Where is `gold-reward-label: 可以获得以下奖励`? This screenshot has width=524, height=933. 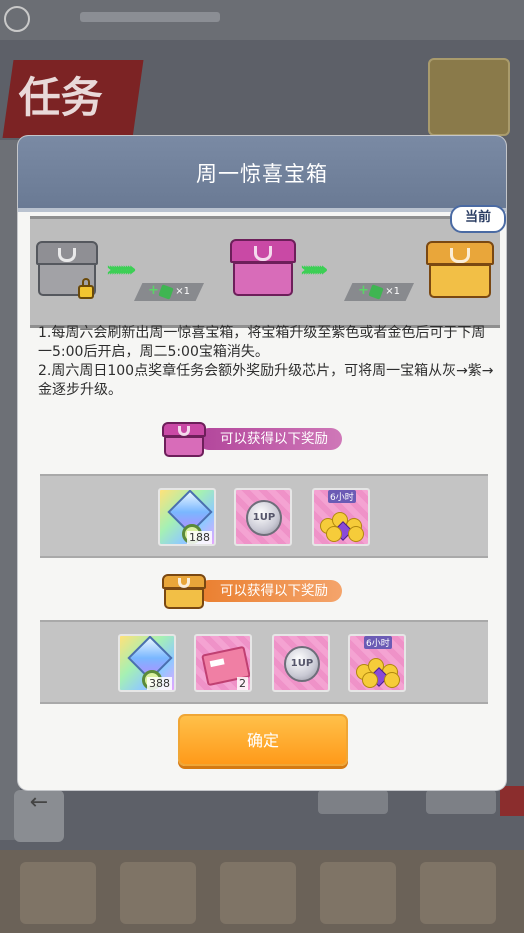
gold-reward-label: 可以获得以下奖励 is located at coordinates (270, 591).